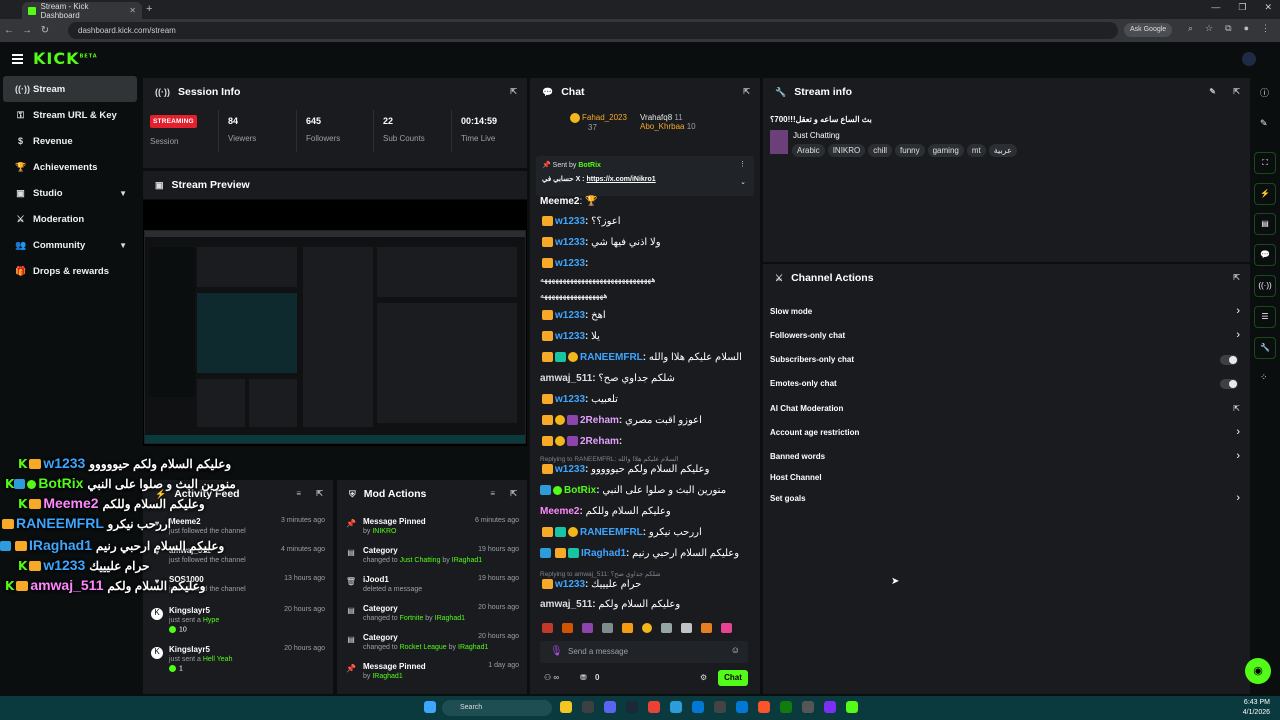  What do you see at coordinates (668, 122) in the screenshot?
I see `leaderboard-second: Vrahafq8 11 Abo_Khrbaa 10` at bounding box center [668, 122].